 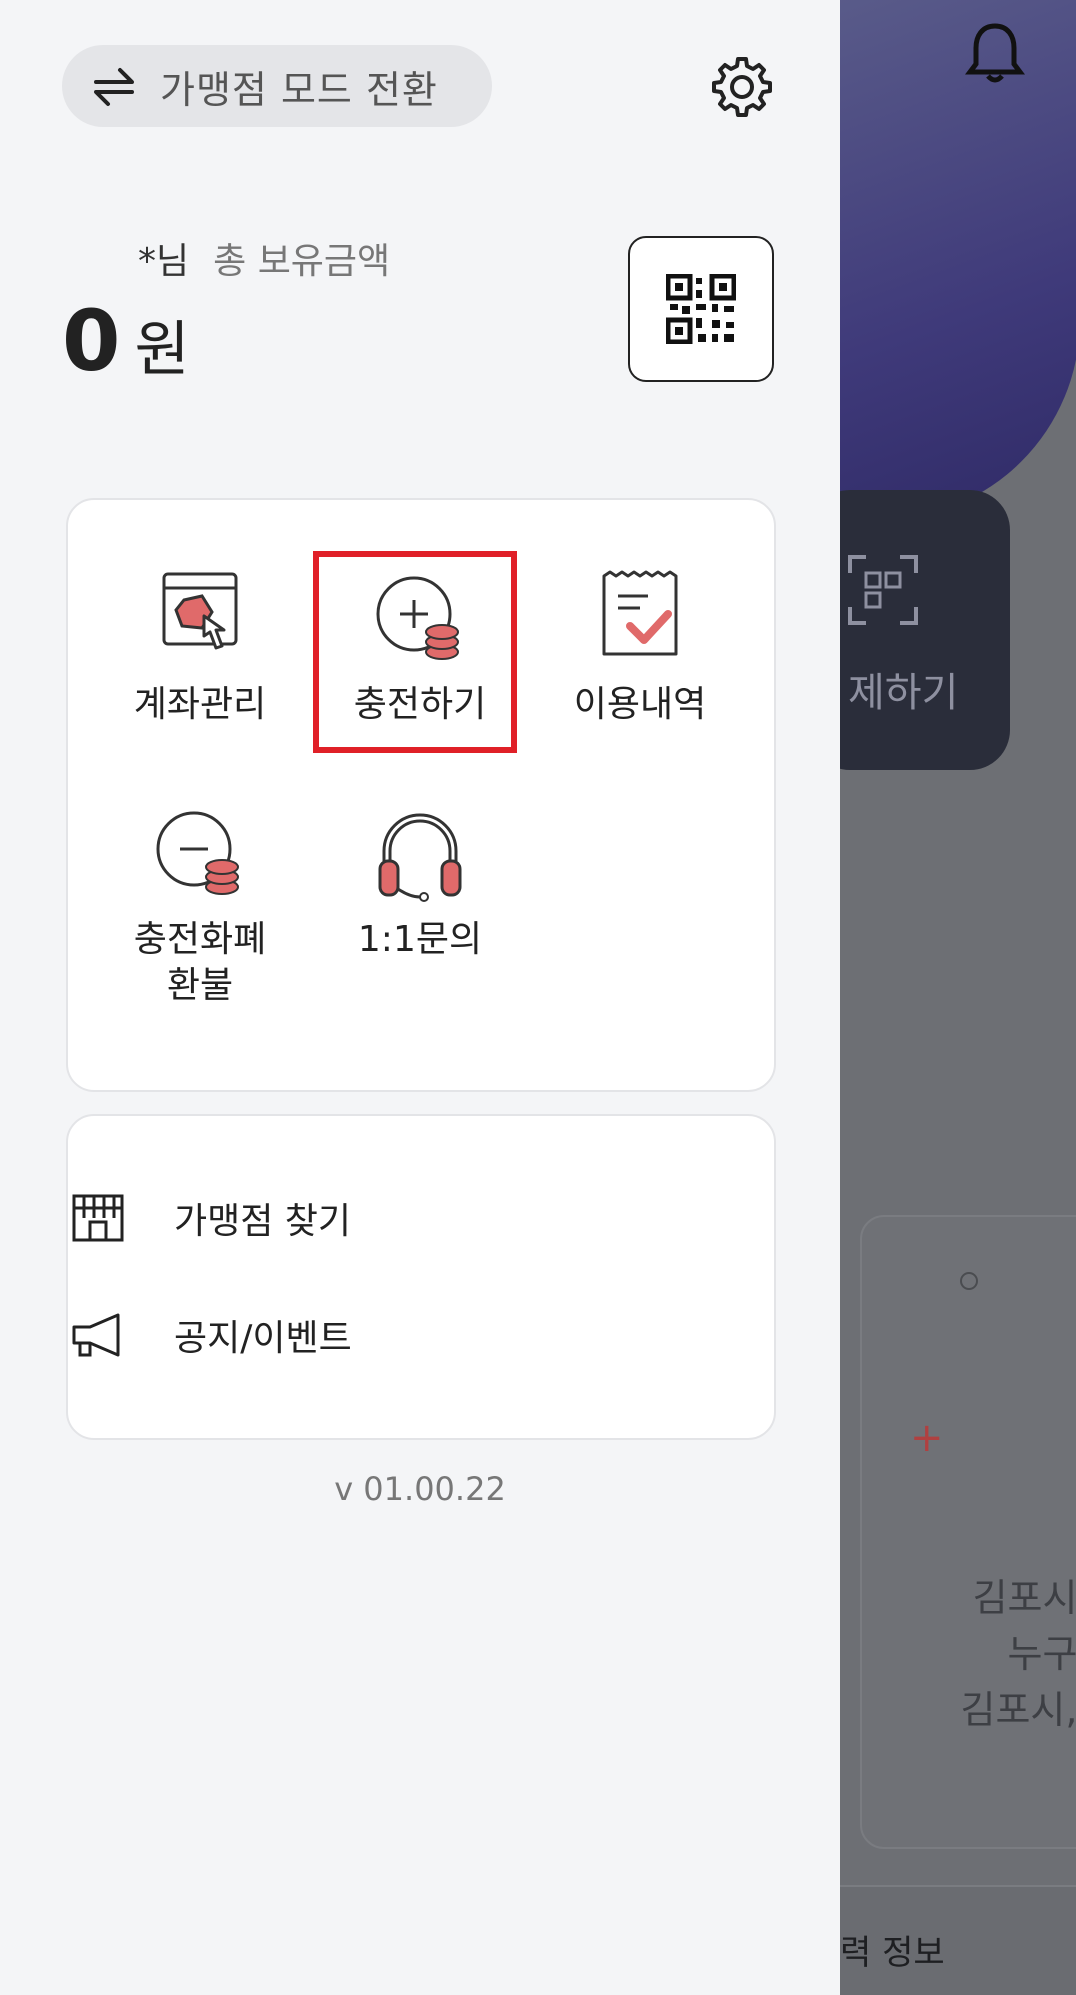 I want to click on qr-code-icon, so click(x=701, y=309).